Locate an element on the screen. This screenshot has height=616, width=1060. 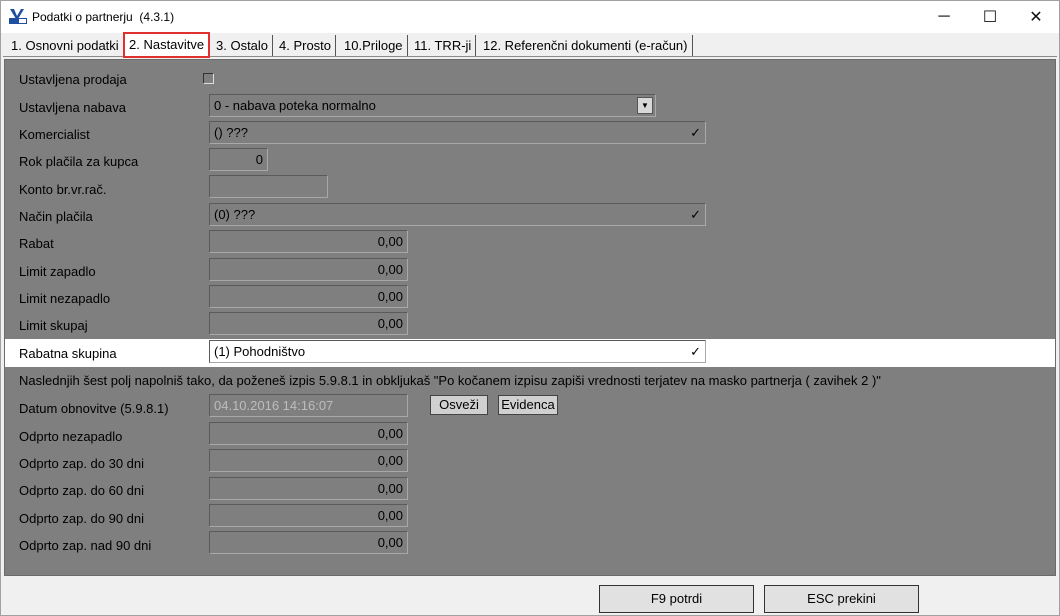
rabatna-skupina-field: (1) Pohodništvo ✓ is located at coordinates (457, 351).